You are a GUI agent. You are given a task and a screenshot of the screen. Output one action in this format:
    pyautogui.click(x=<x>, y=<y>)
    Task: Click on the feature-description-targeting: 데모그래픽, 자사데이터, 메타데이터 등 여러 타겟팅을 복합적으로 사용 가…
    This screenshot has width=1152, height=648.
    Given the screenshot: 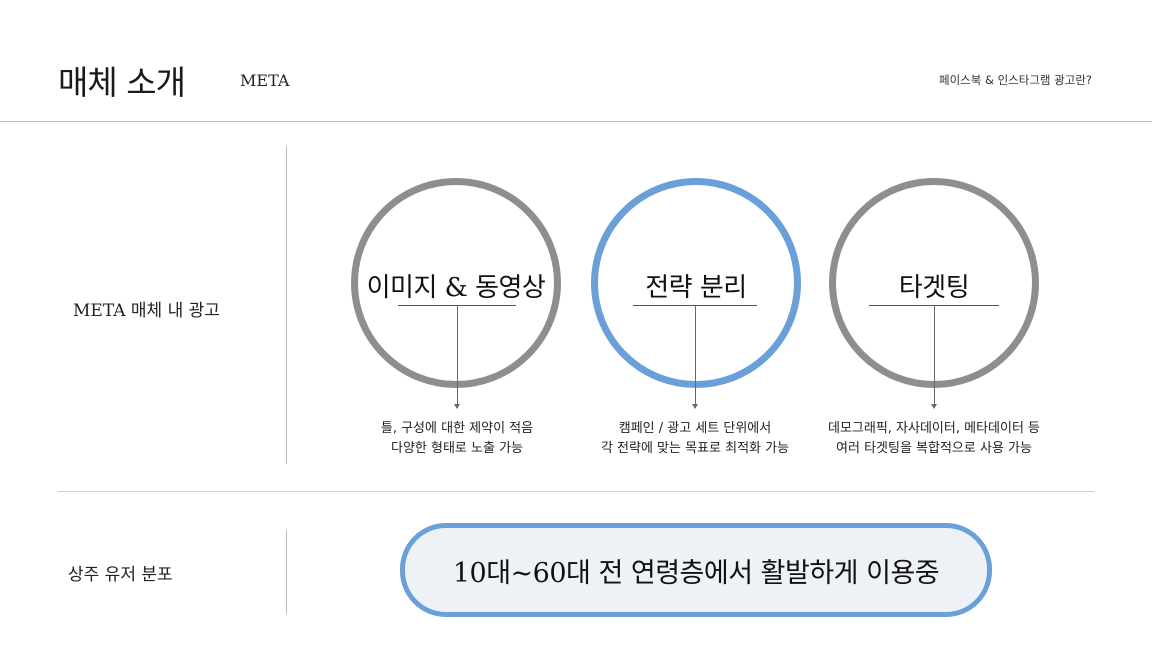 What is the action you would take?
    pyautogui.click(x=934, y=439)
    